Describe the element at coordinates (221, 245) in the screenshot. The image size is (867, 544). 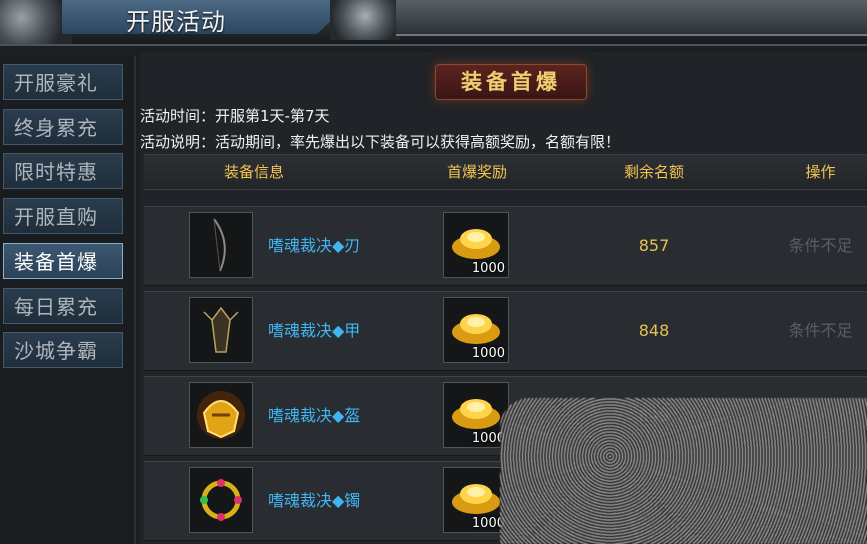
I see `bow-icon` at that location.